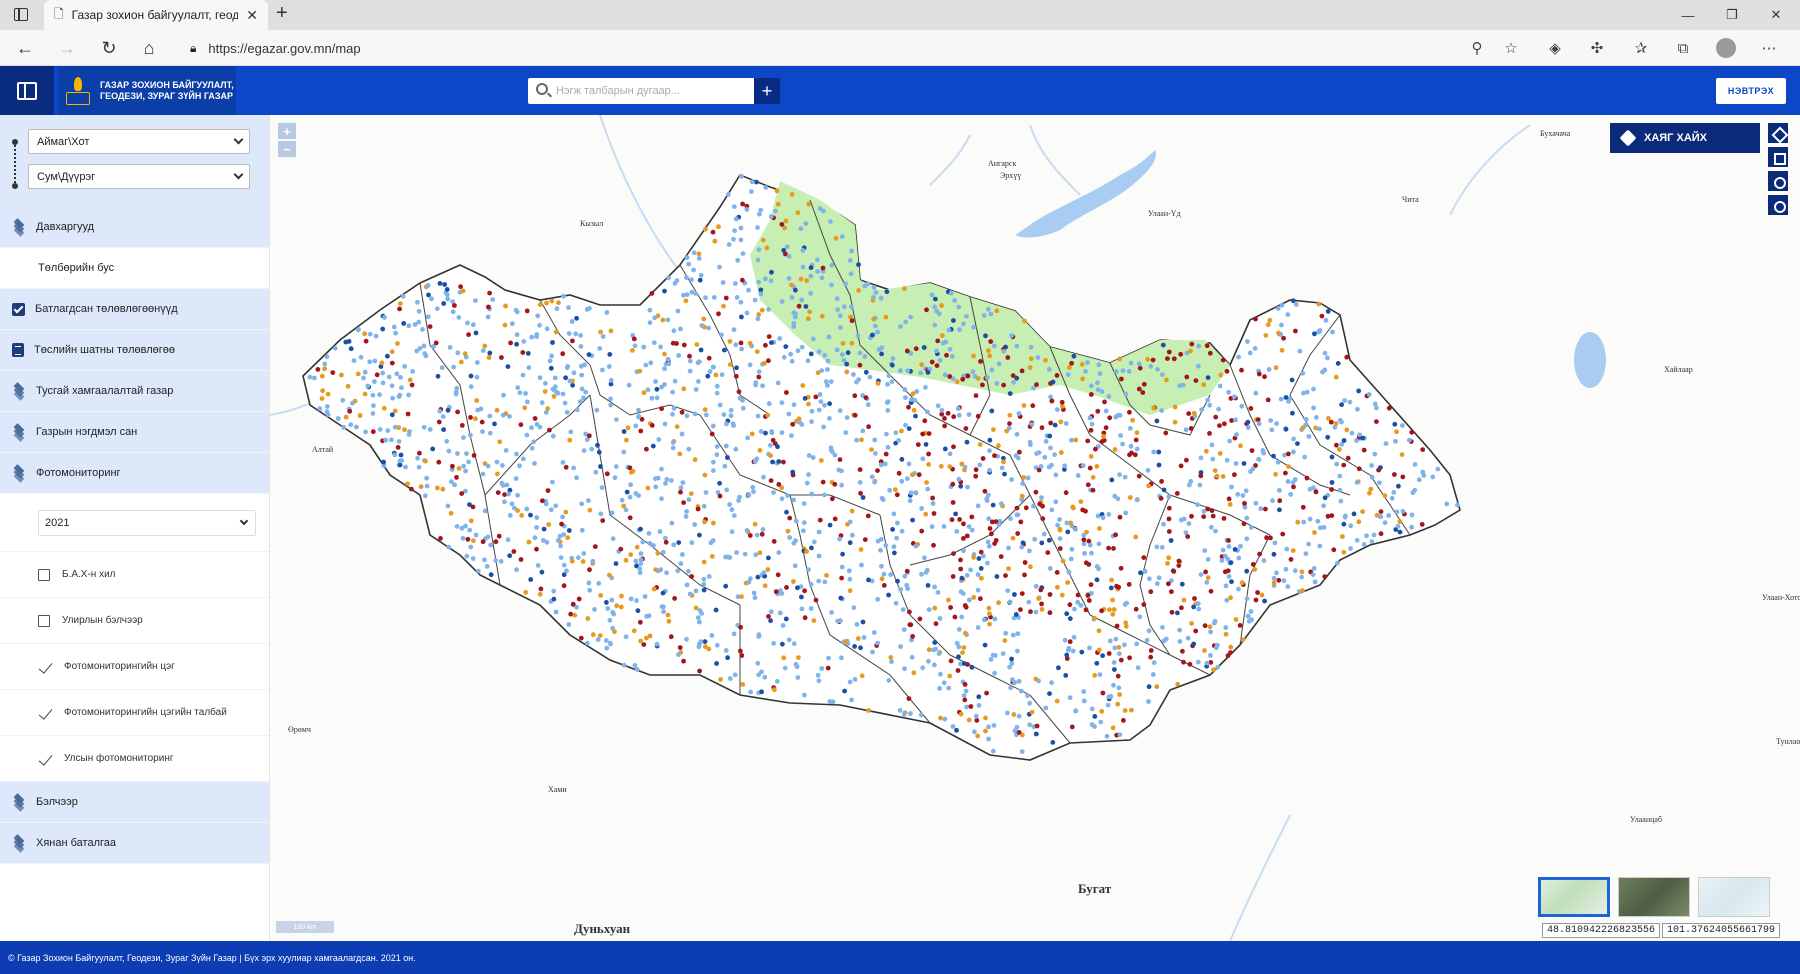 This screenshot has width=1800, height=974. Describe the element at coordinates (25, 48) in the screenshot. I see `back-icon: ←` at that location.